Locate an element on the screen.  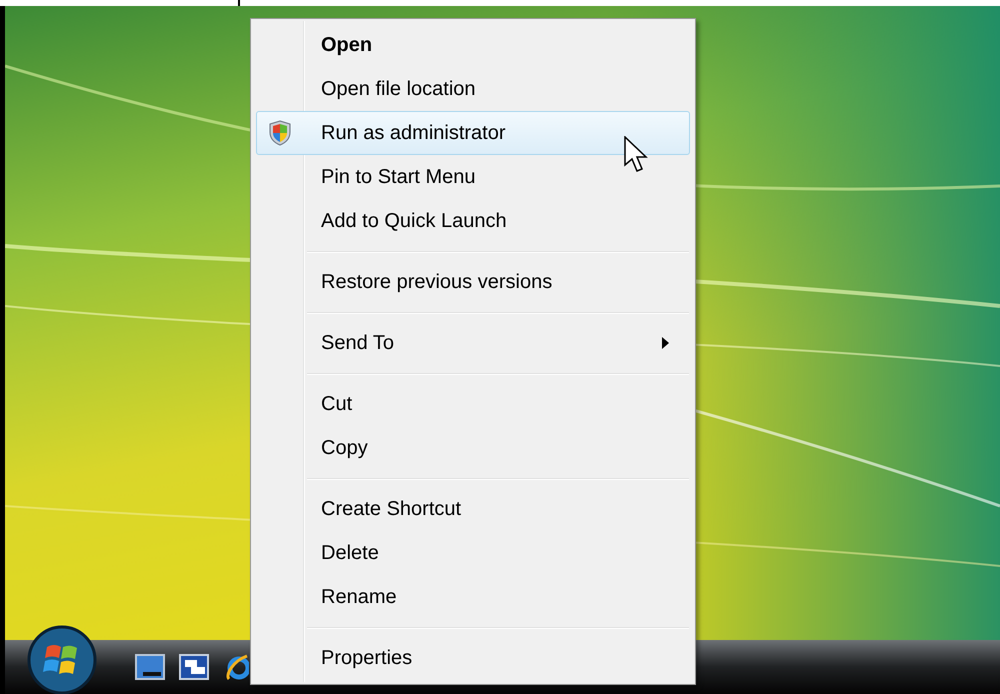
menu-item: Cut is located at coordinates (473, 404).